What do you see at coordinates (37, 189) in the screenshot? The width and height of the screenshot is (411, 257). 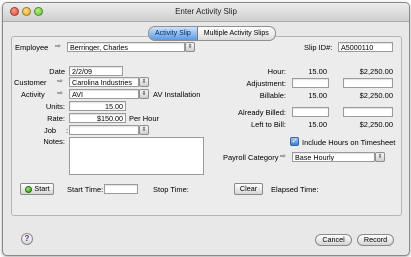 I see `start-timer-button: Start` at bounding box center [37, 189].